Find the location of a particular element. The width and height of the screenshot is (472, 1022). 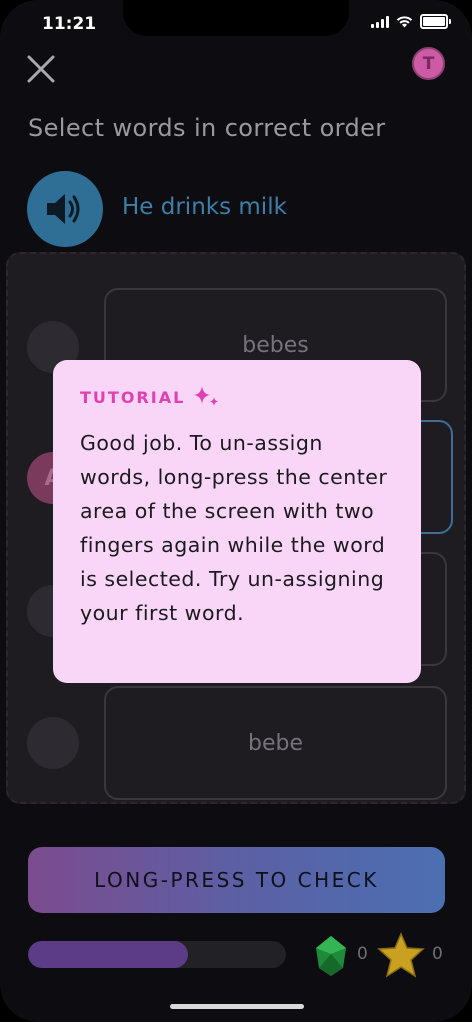

star-icon is located at coordinates (401, 955).